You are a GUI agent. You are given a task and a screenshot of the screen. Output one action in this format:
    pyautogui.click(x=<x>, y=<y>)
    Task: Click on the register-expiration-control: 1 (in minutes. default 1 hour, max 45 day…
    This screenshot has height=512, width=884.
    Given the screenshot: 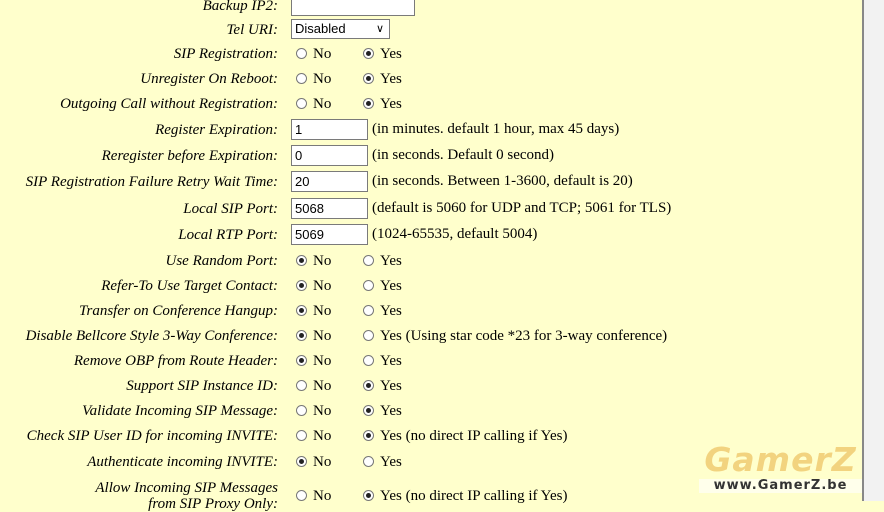 What is the action you would take?
    pyautogui.click(x=455, y=130)
    